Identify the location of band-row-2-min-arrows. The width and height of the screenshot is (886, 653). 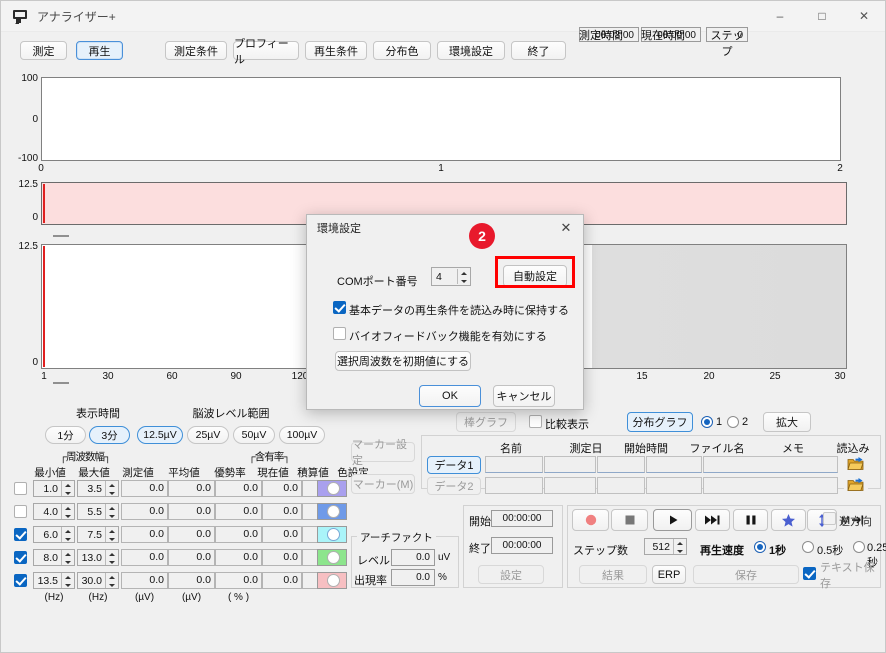
(67, 511).